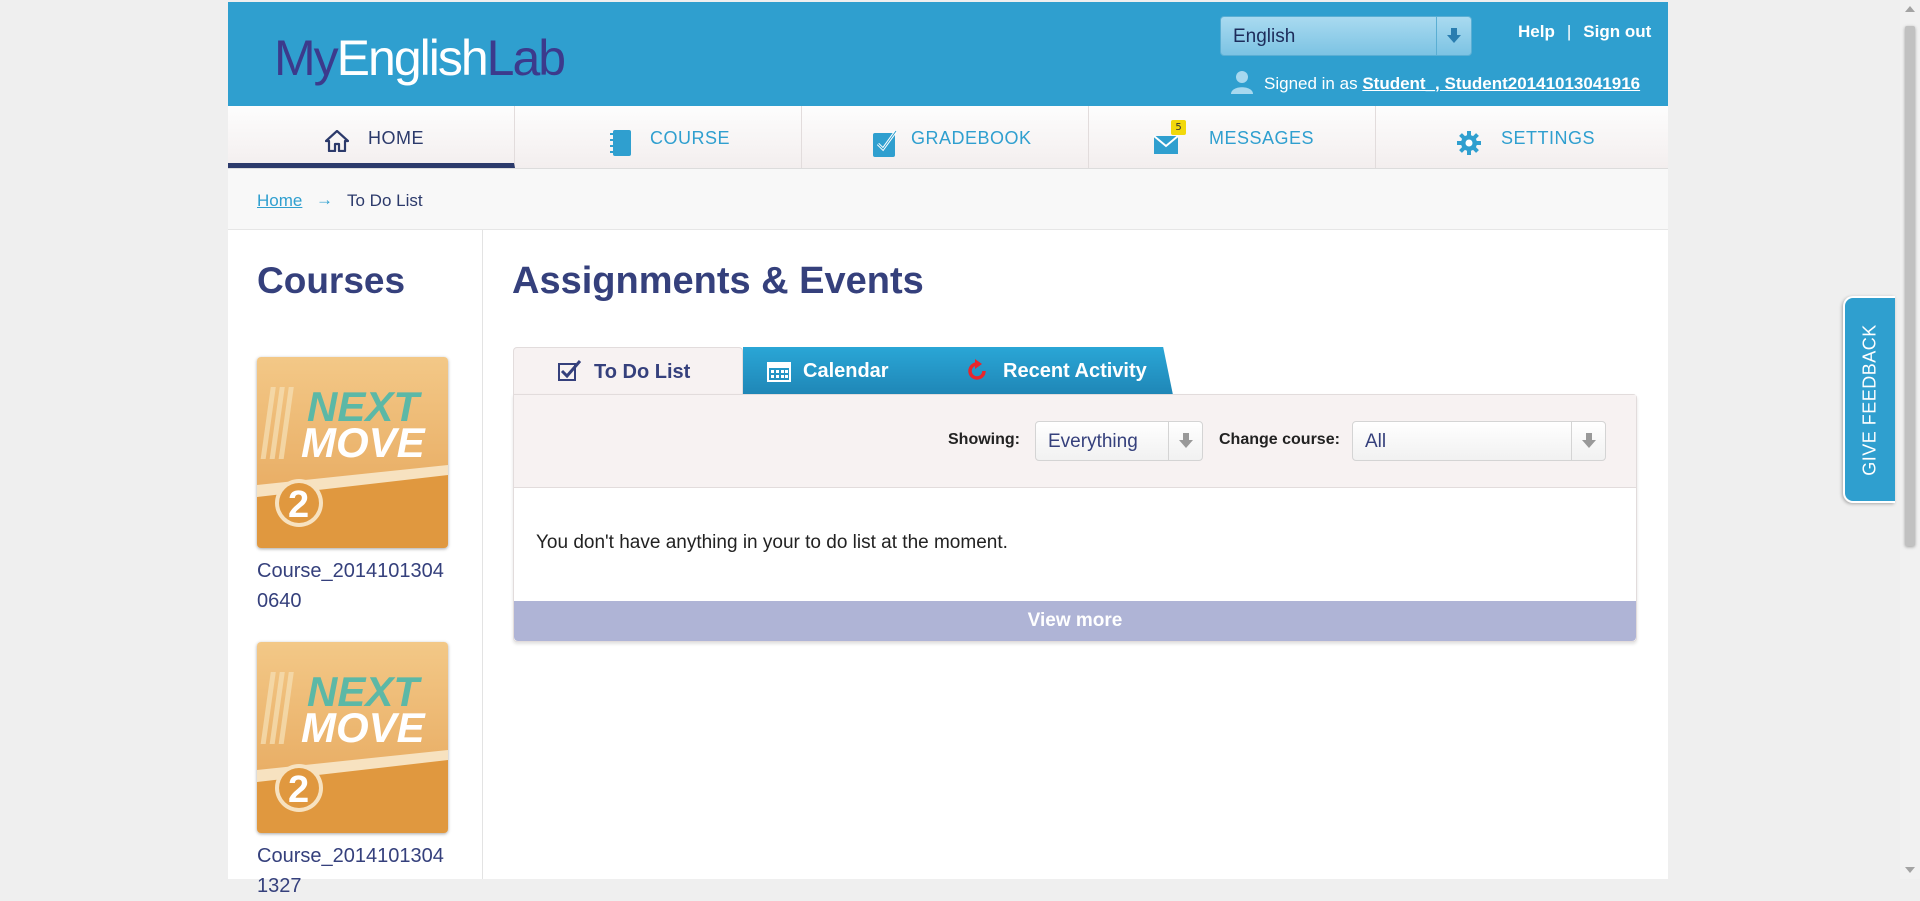 This screenshot has height=901, width=1920. What do you see at coordinates (331, 280) in the screenshot?
I see `courses-heading: Courses` at bounding box center [331, 280].